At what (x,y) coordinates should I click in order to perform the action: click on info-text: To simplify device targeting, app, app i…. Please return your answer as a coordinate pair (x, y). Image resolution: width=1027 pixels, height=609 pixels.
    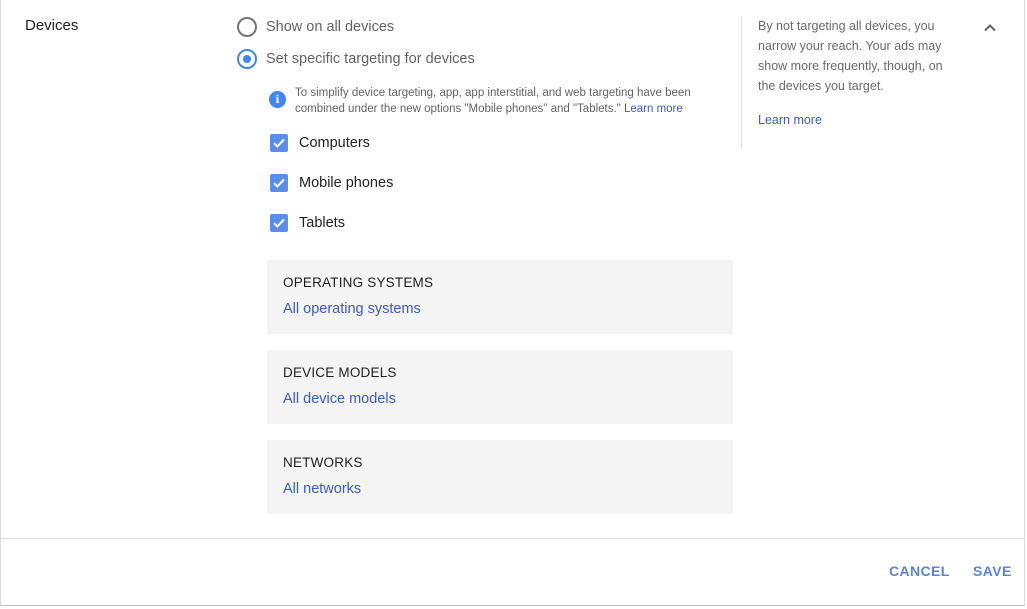
    Looking at the image, I should click on (507, 101).